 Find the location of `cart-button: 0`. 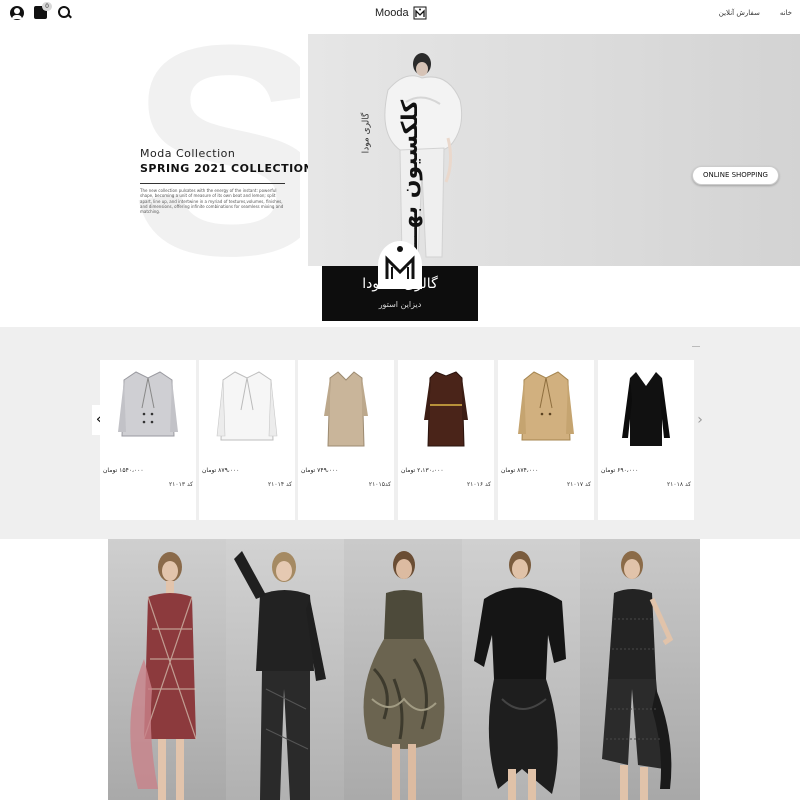

cart-button: 0 is located at coordinates (43, 12).